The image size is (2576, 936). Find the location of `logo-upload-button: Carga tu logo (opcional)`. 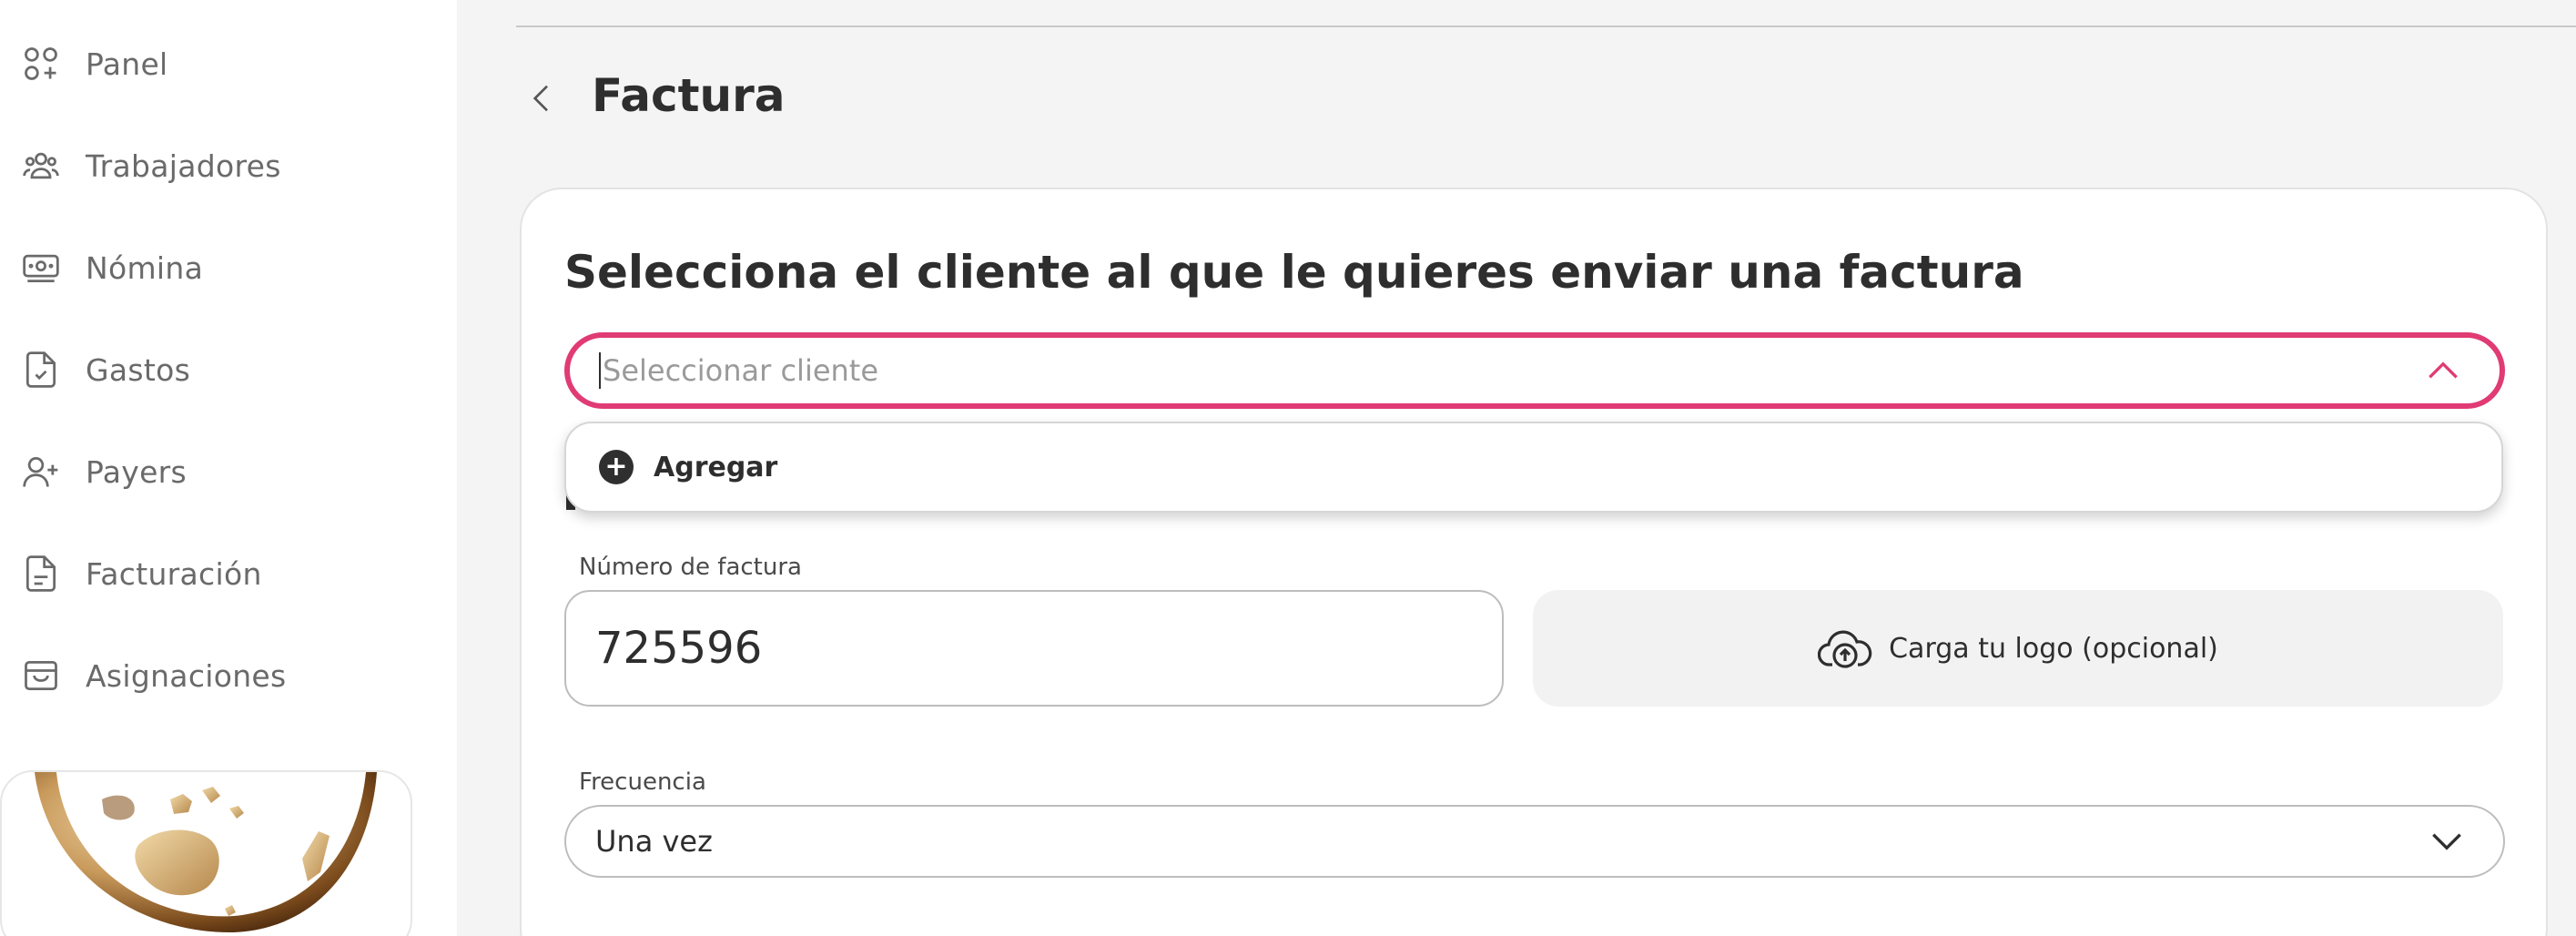

logo-upload-button: Carga tu logo (opcional) is located at coordinates (2018, 648).